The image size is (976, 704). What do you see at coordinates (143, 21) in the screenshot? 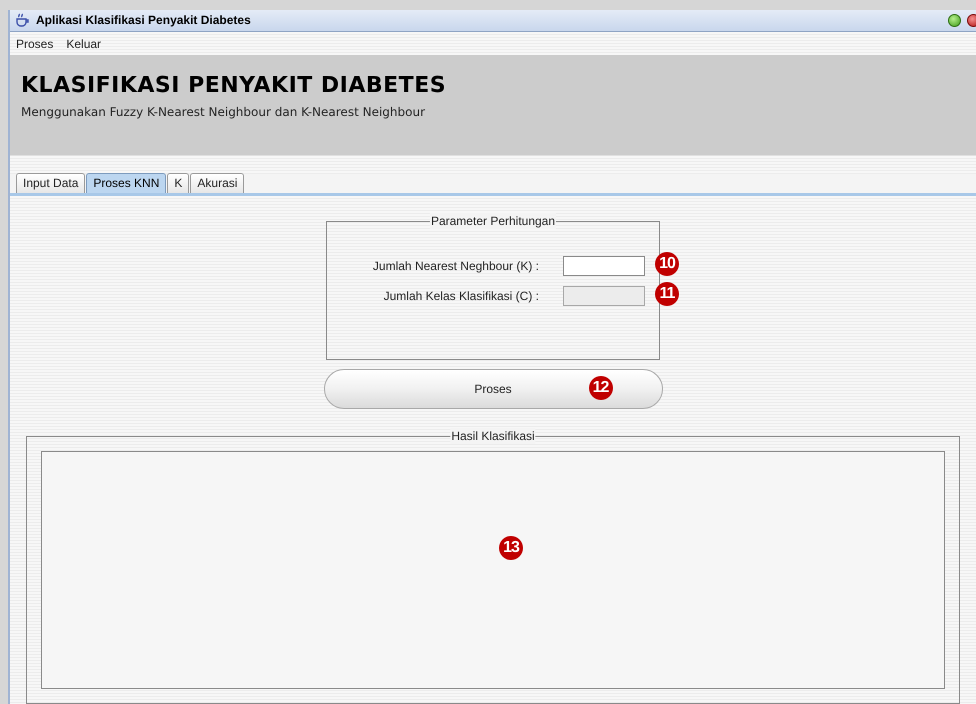
I see `window-title: Aplikasi Klasifikasi Penyakit Diabetes` at bounding box center [143, 21].